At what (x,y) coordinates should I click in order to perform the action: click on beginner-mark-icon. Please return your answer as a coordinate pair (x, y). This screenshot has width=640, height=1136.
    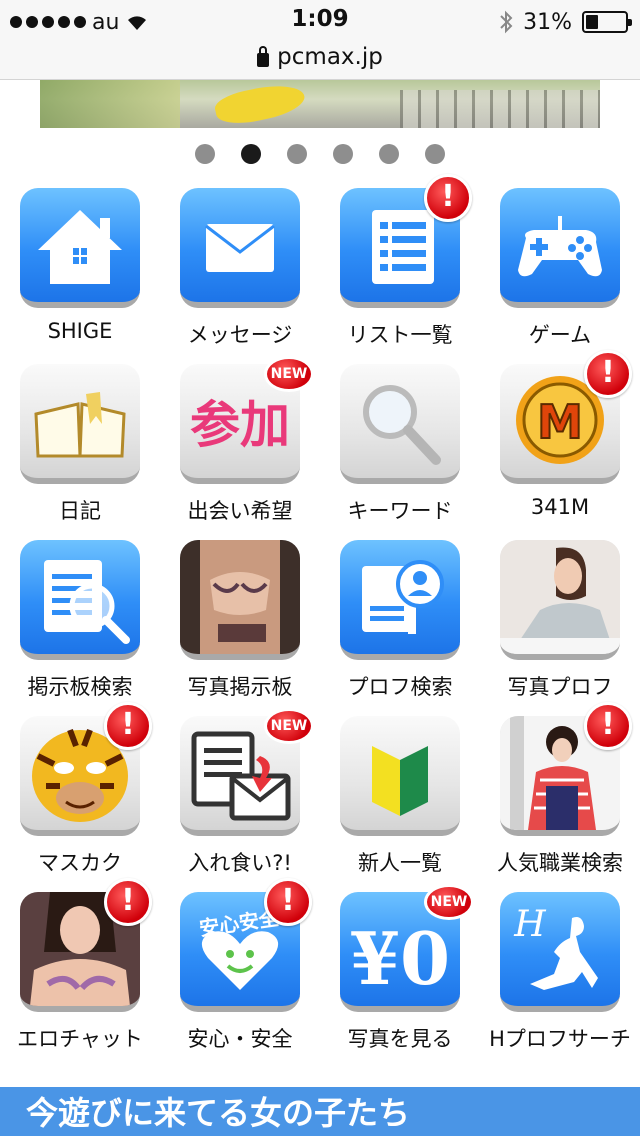
    Looking at the image, I should click on (400, 776).